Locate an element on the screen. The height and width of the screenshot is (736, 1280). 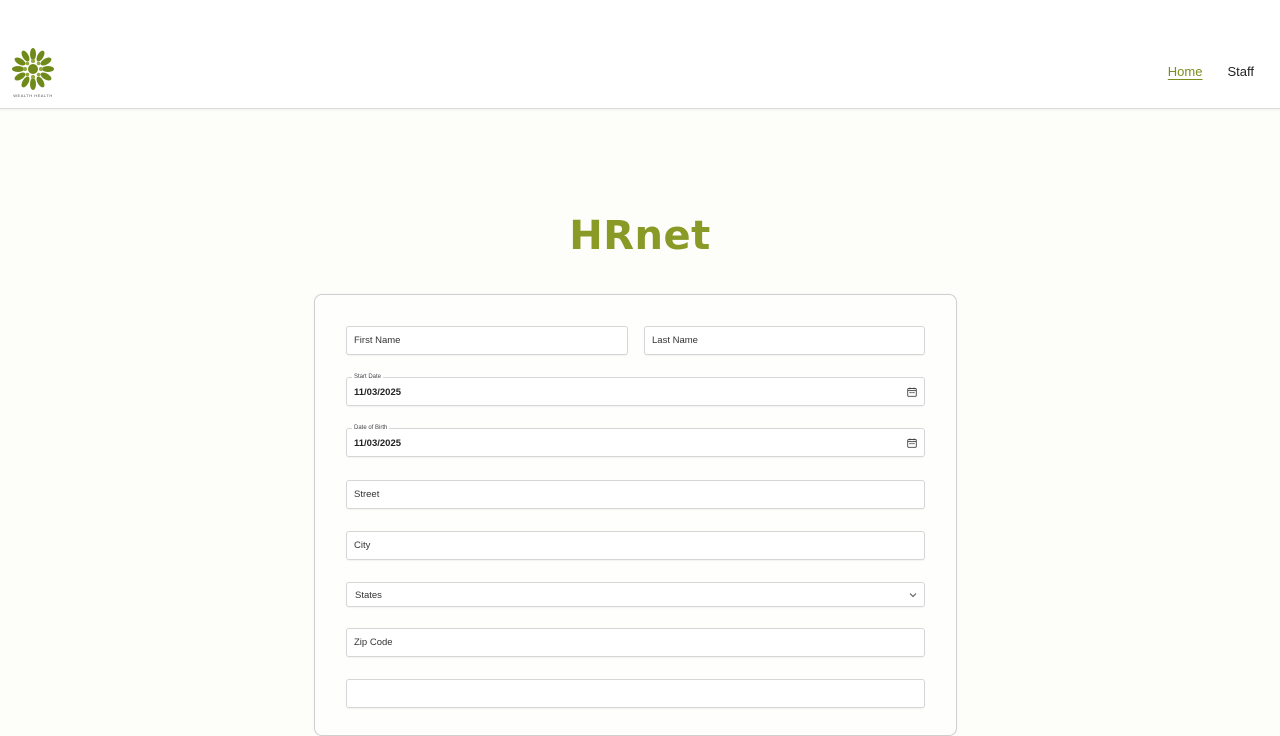
date-of-birth-value: 11/03/2025 is located at coordinates (377, 443).